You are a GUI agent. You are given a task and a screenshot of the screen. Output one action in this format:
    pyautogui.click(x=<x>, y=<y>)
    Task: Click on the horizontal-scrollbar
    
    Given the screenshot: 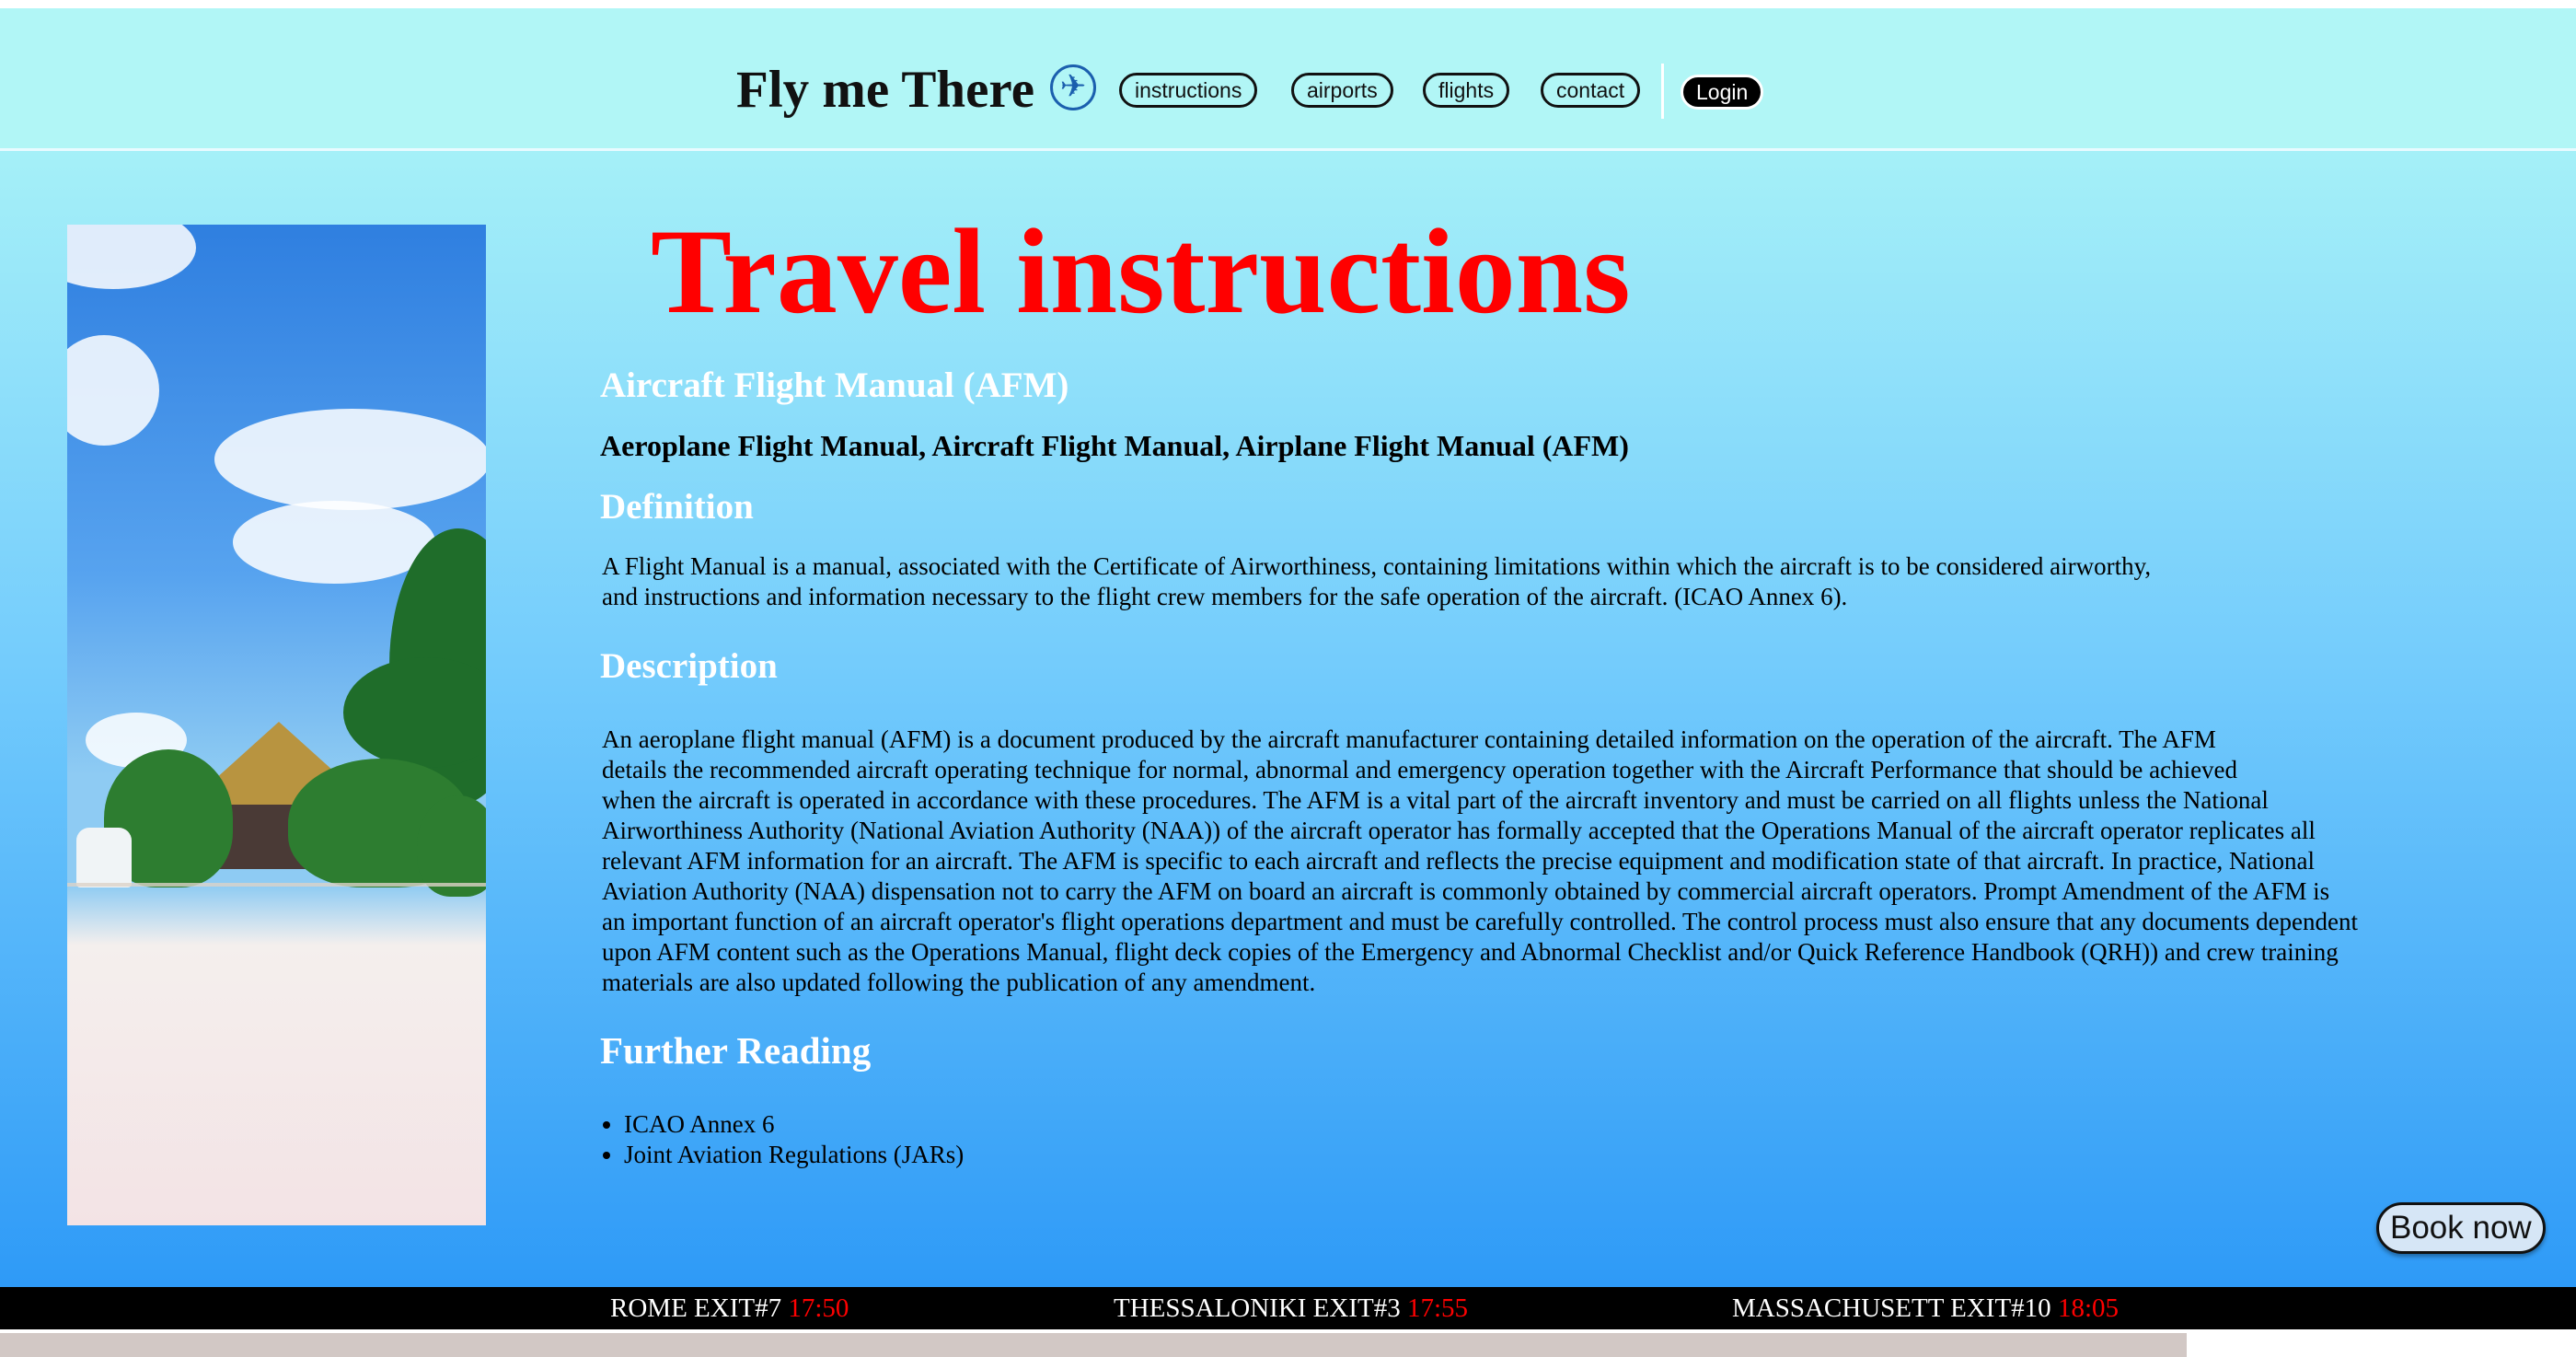 What is the action you would take?
    pyautogui.click(x=1093, y=1345)
    